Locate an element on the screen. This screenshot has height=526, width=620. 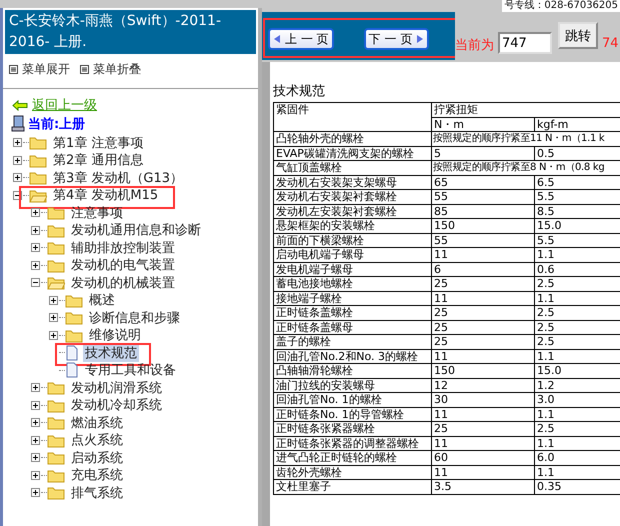
header-cell: 紧固件 is located at coordinates (353, 117).